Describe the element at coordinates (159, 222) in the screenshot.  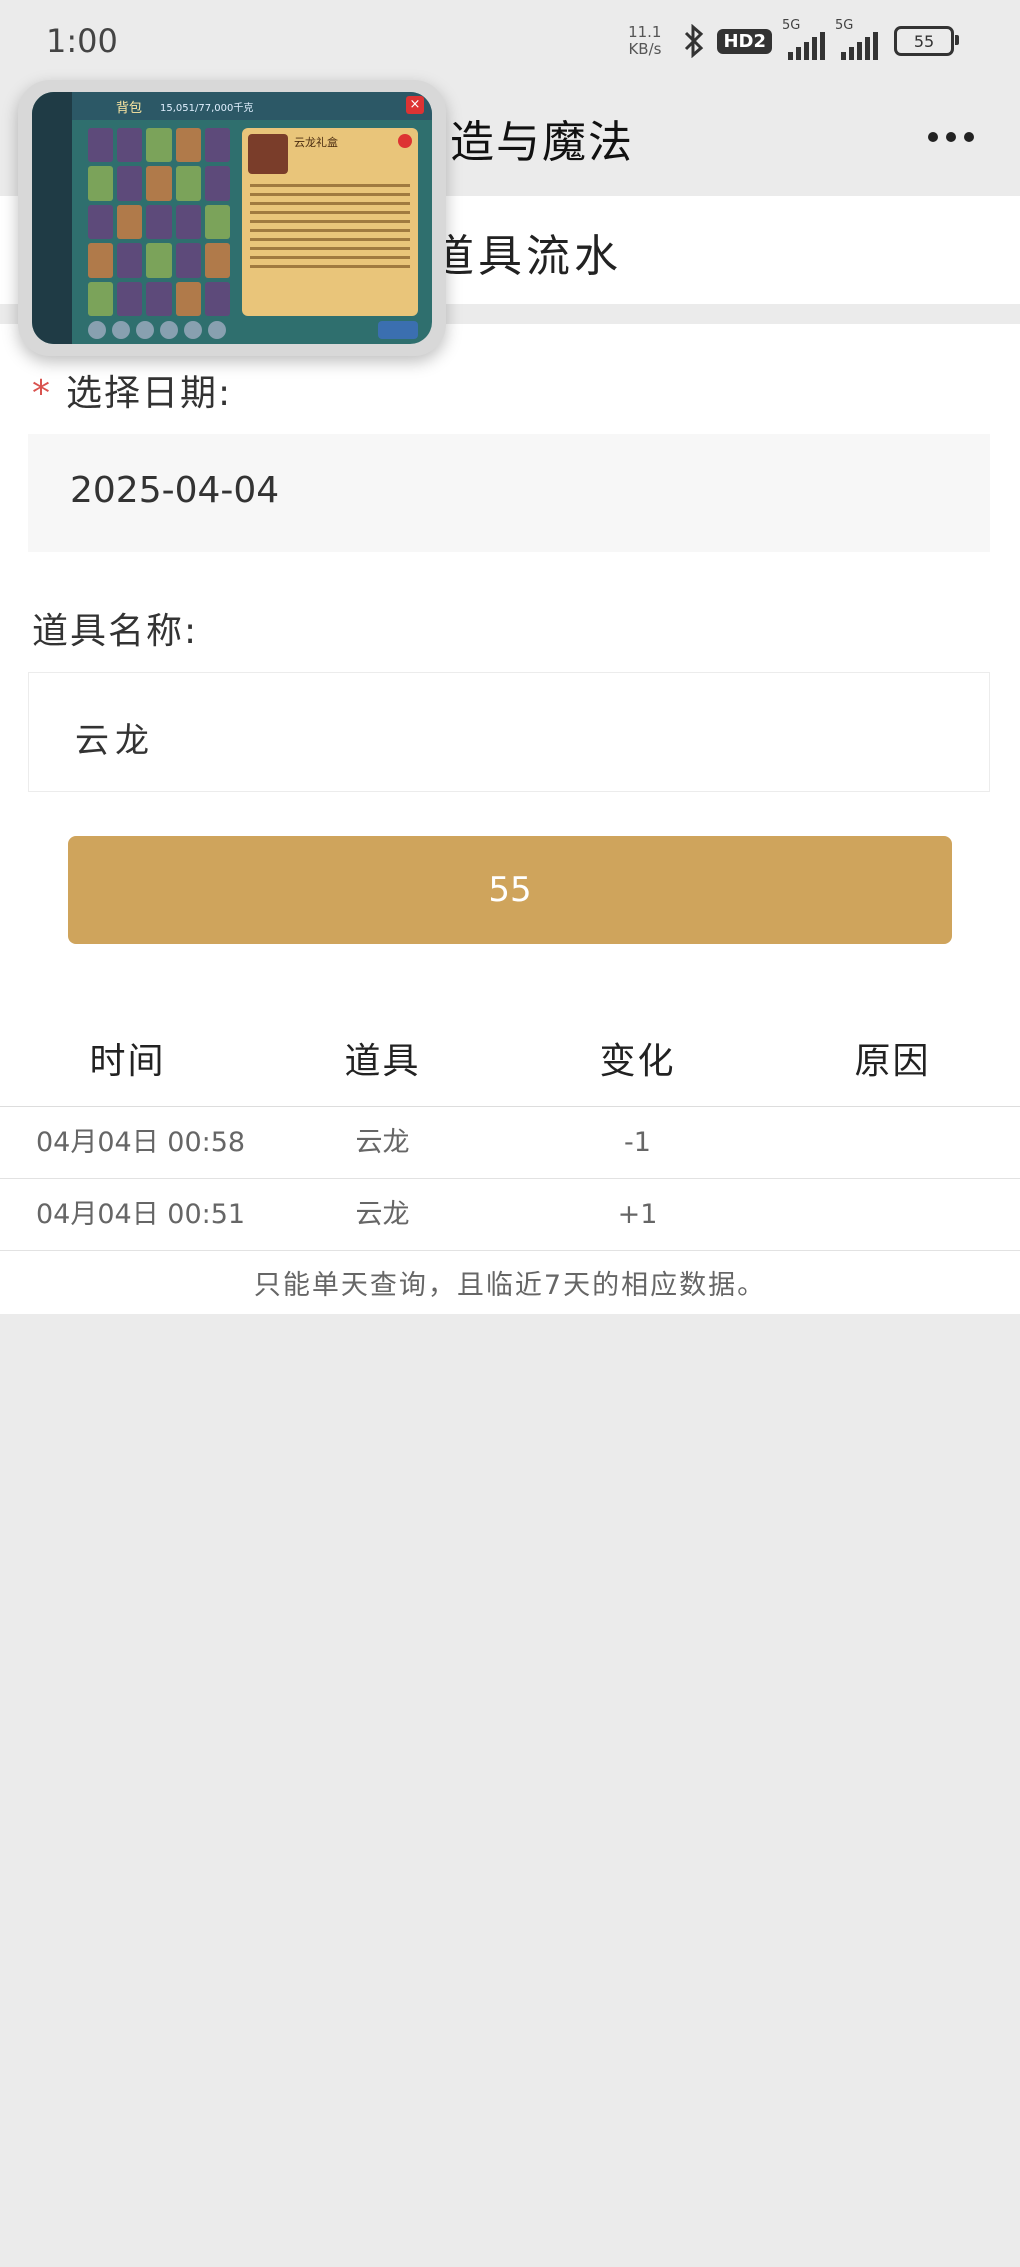
I see `backpack-item-grid` at that location.